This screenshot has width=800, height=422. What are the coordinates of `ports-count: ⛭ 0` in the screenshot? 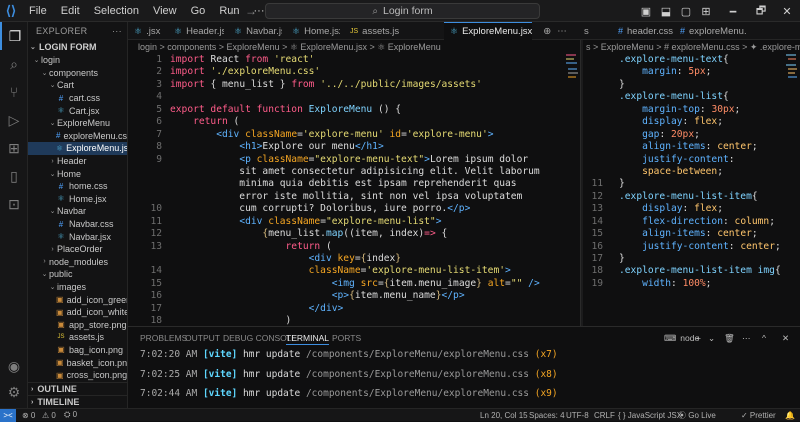 It's located at (70, 415).